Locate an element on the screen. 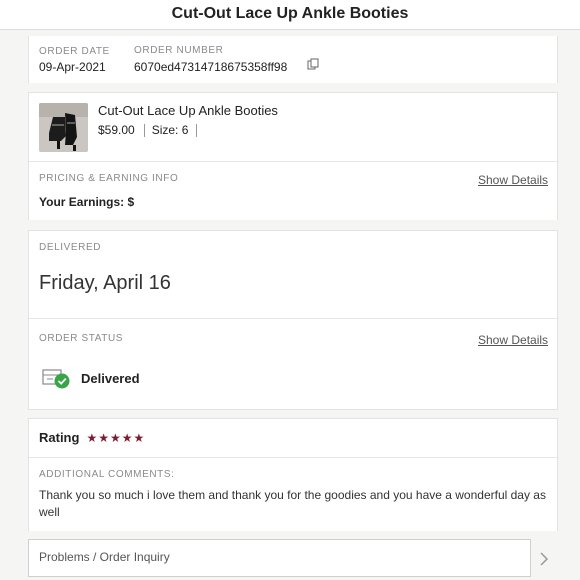  delivered-date: Friday, April 16 is located at coordinates (105, 283).